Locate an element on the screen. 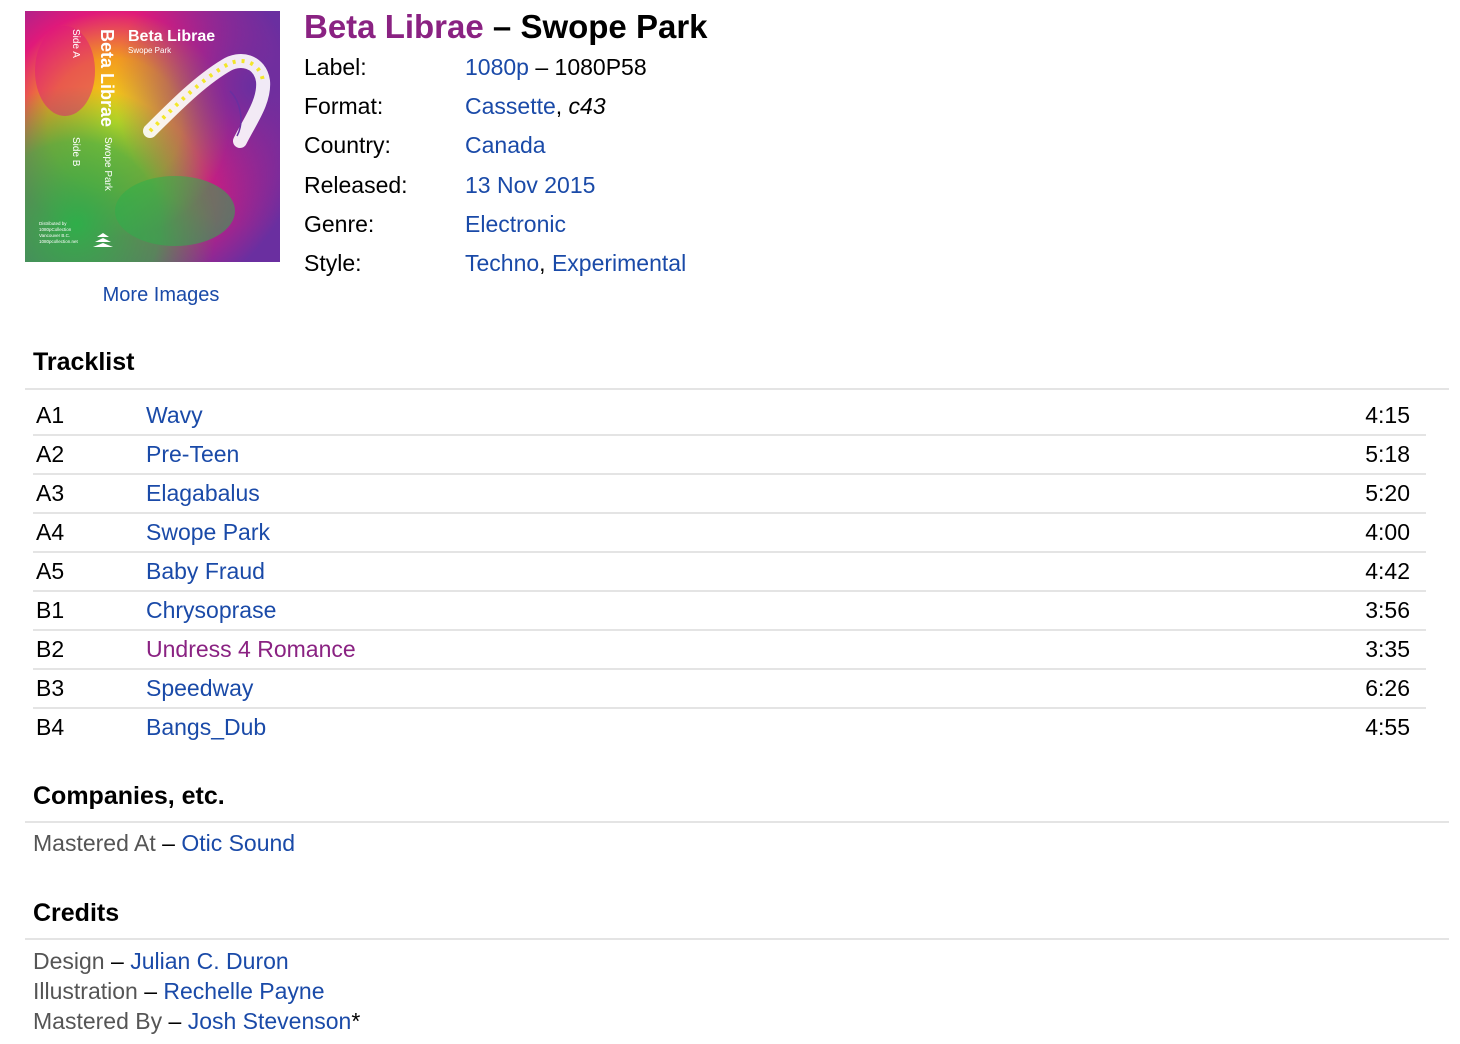  profile-value: 1080p – 1080P58 is located at coordinates (556, 67).